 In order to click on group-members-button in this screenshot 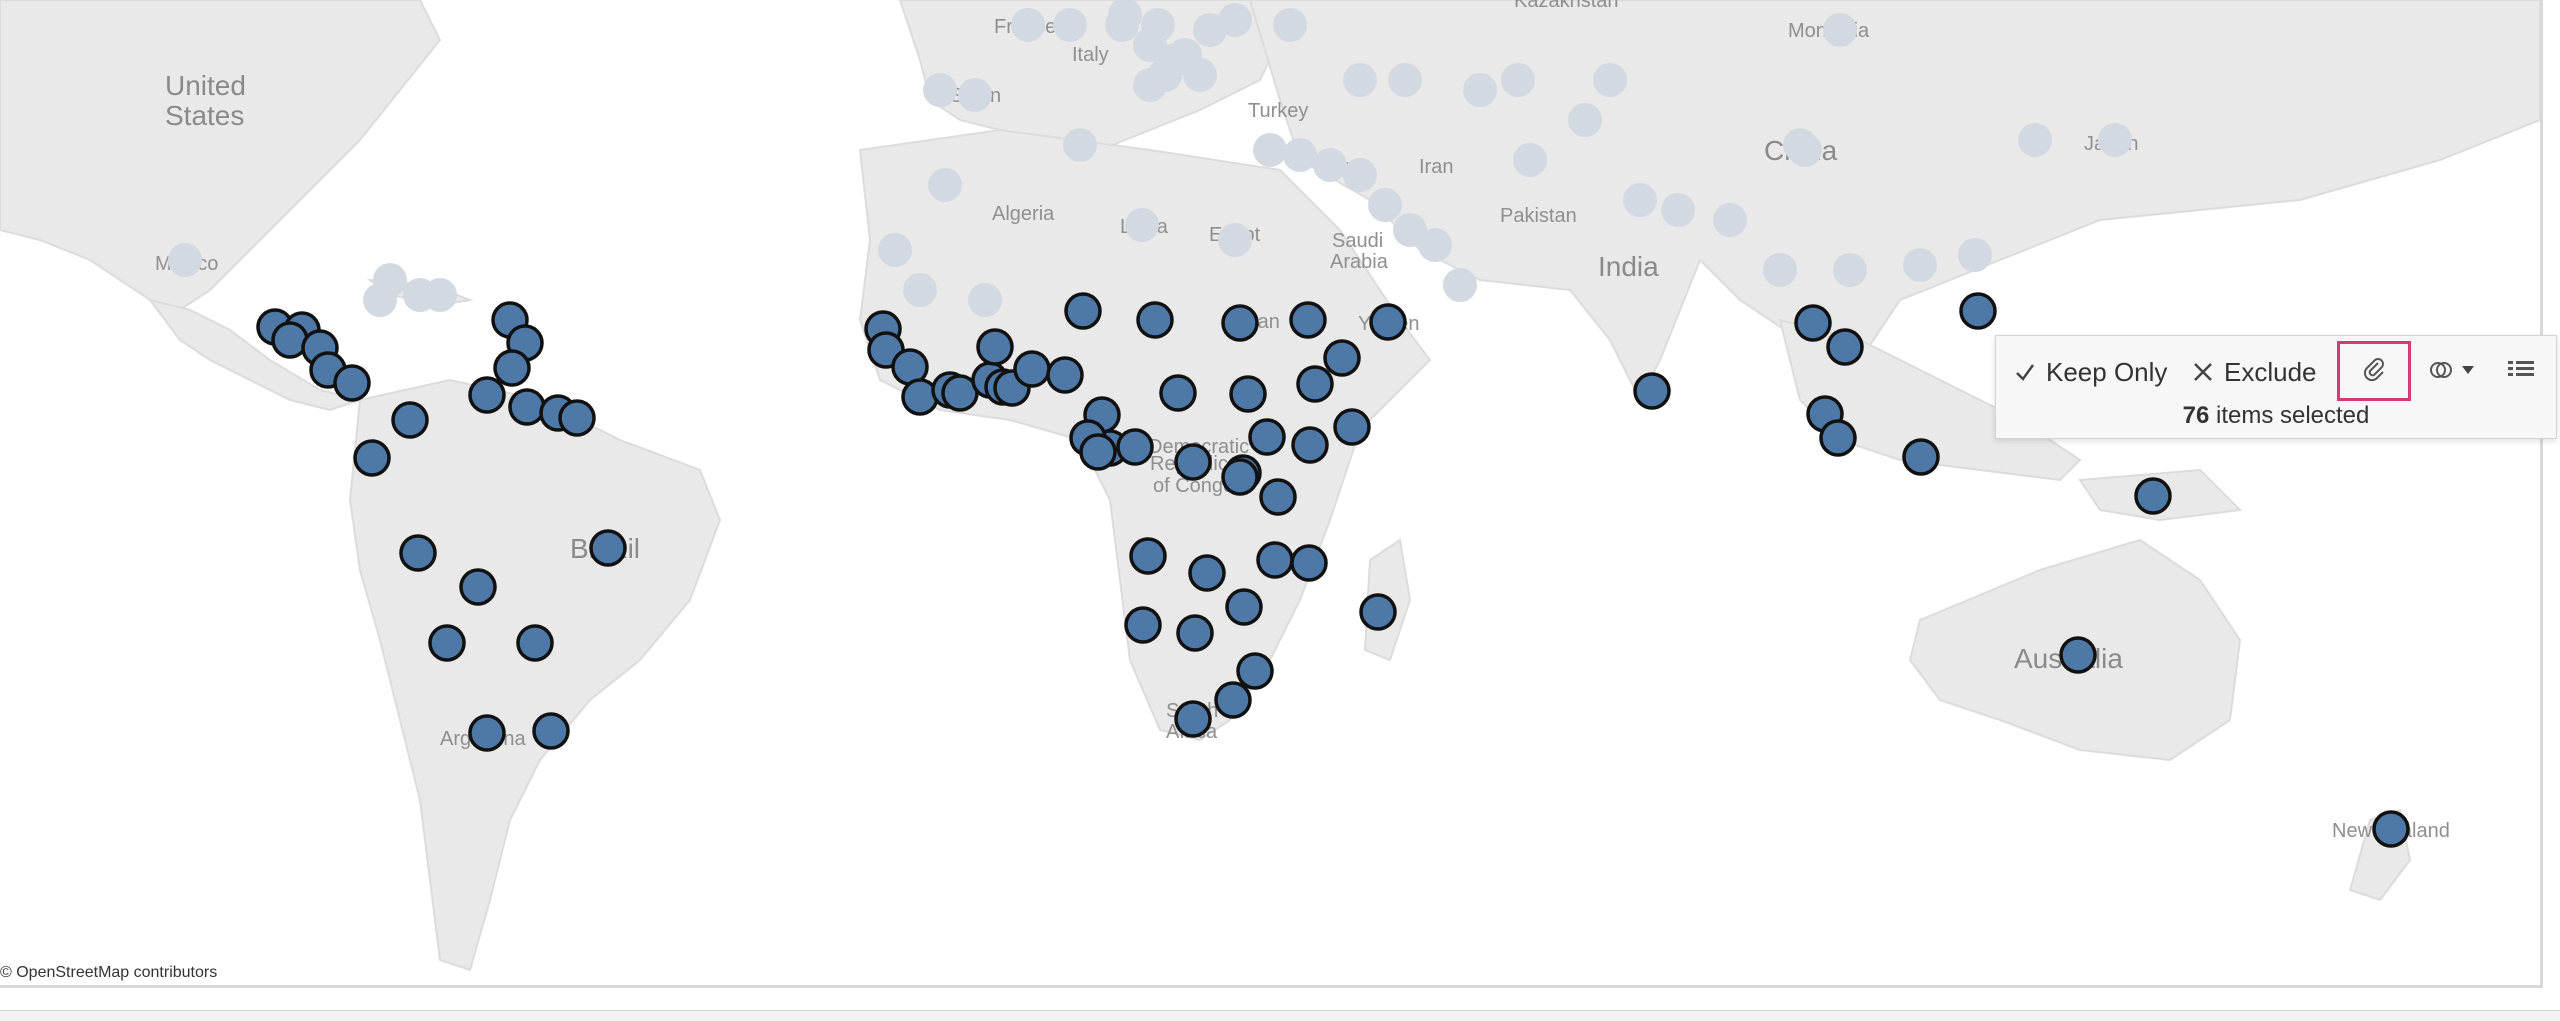, I will do `click(2452, 372)`.